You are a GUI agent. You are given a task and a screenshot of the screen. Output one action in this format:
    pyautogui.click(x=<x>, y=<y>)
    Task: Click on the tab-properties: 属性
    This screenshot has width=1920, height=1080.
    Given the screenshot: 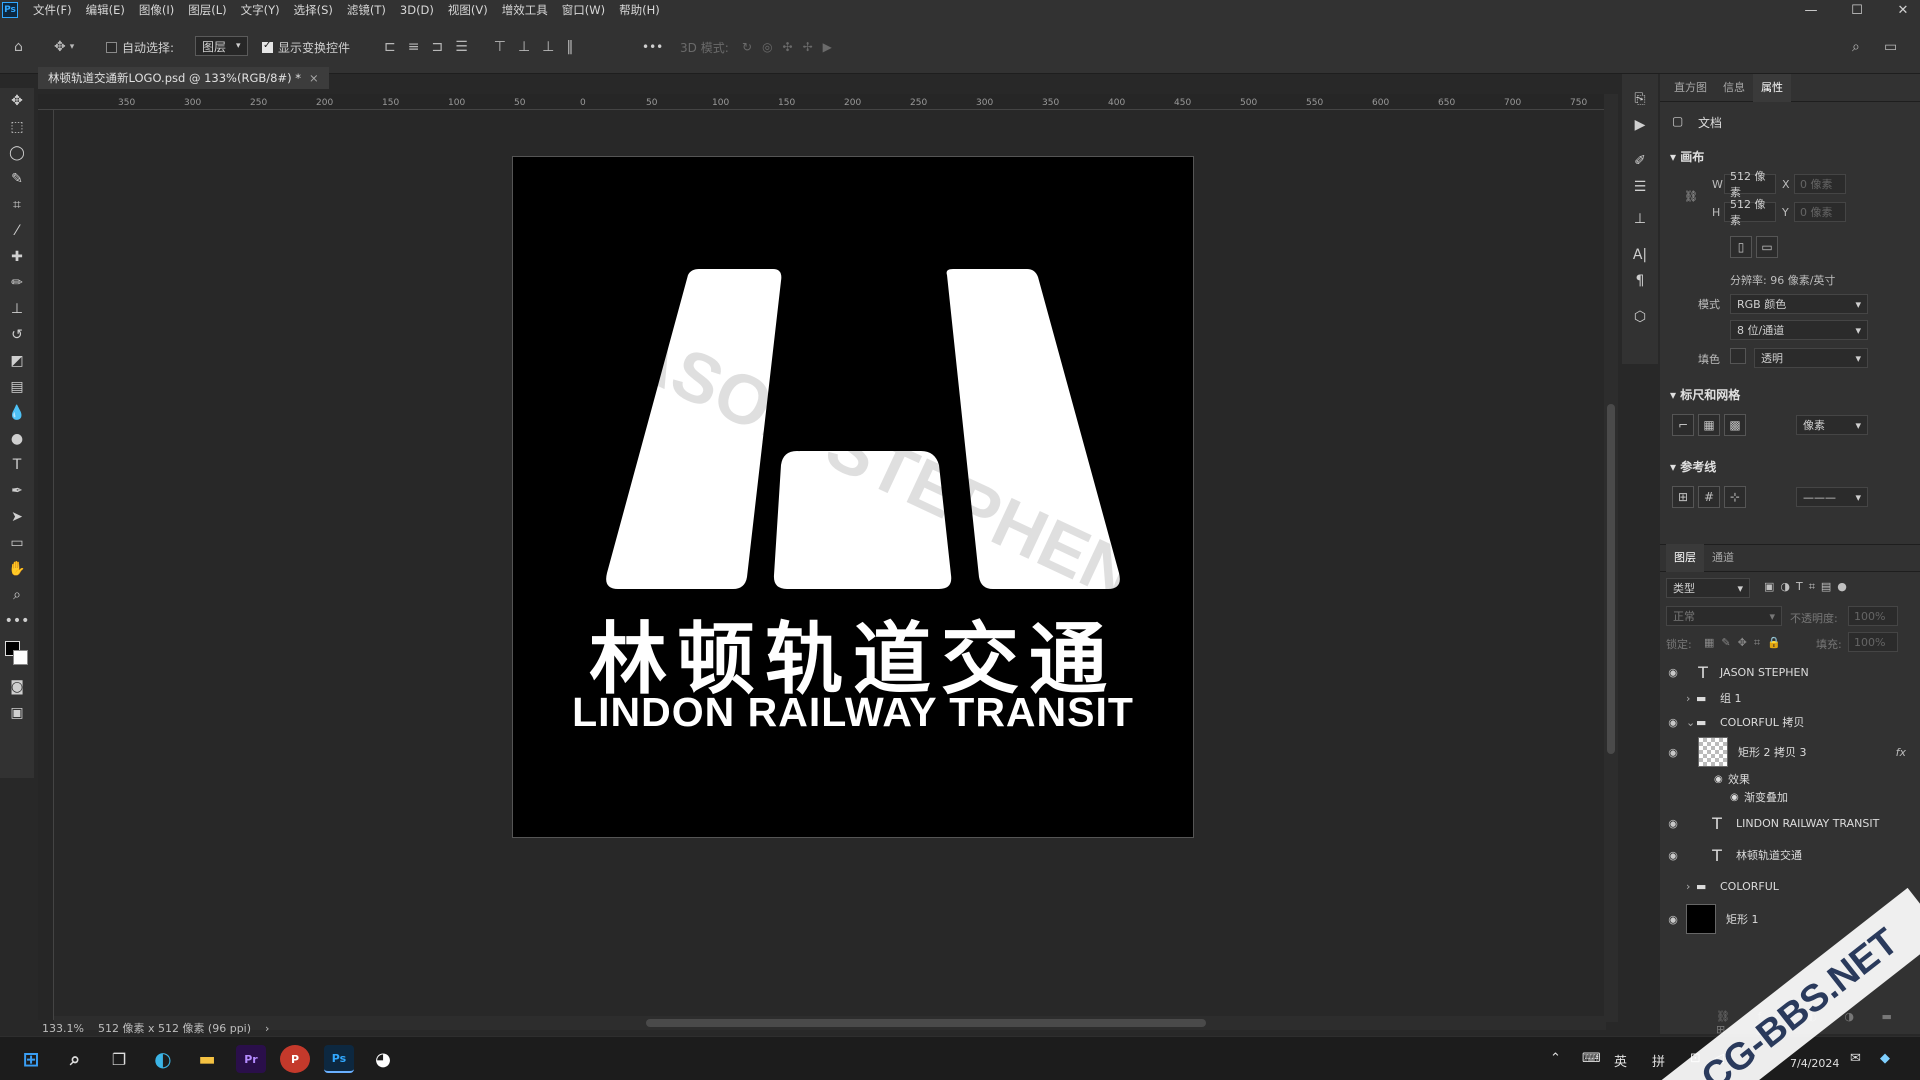 What is the action you would take?
    pyautogui.click(x=1772, y=87)
    